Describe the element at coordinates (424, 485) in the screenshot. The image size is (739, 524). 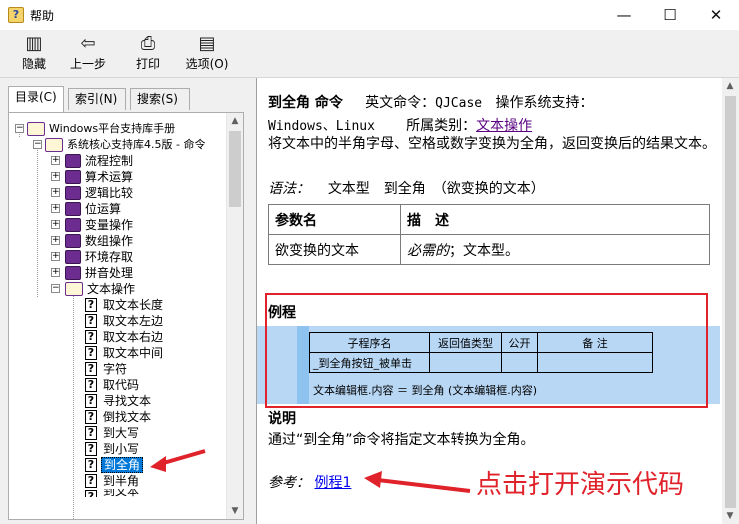
I see `arrow-to-example-link` at that location.